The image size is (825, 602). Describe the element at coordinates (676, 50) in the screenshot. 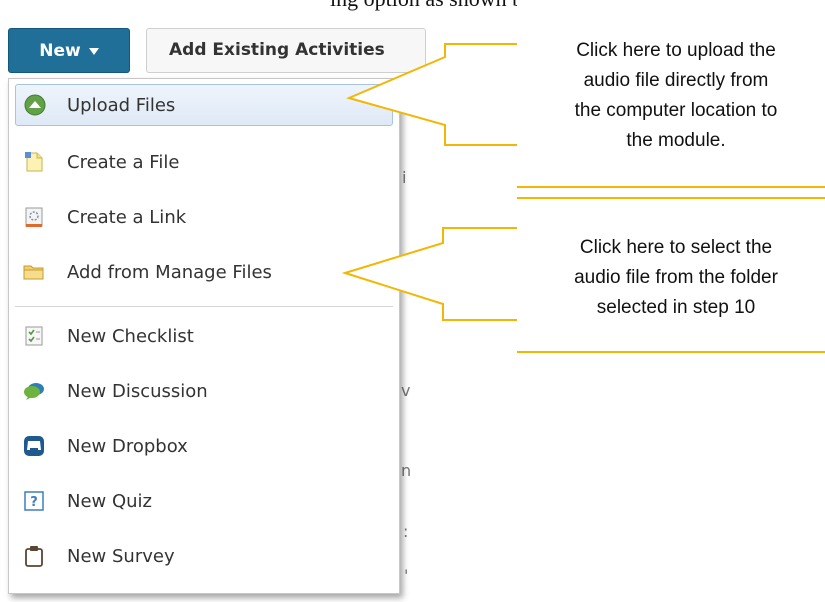

I see `callout-text-line: Click here to upload the` at that location.